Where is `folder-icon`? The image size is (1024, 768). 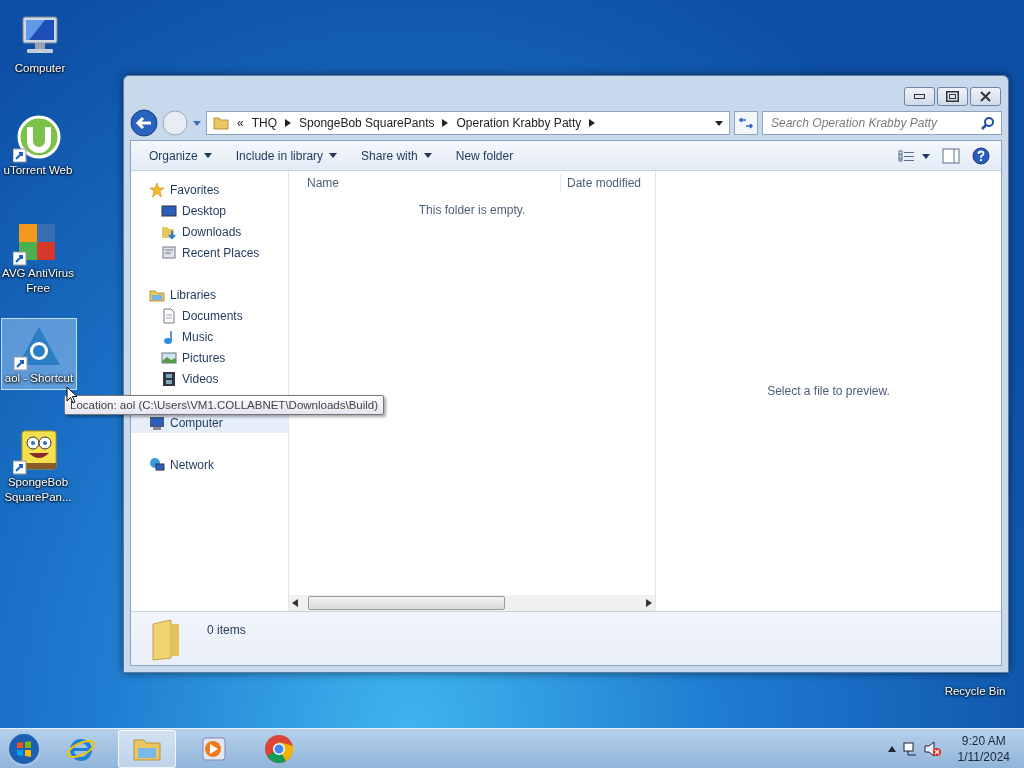 folder-icon is located at coordinates (221, 123).